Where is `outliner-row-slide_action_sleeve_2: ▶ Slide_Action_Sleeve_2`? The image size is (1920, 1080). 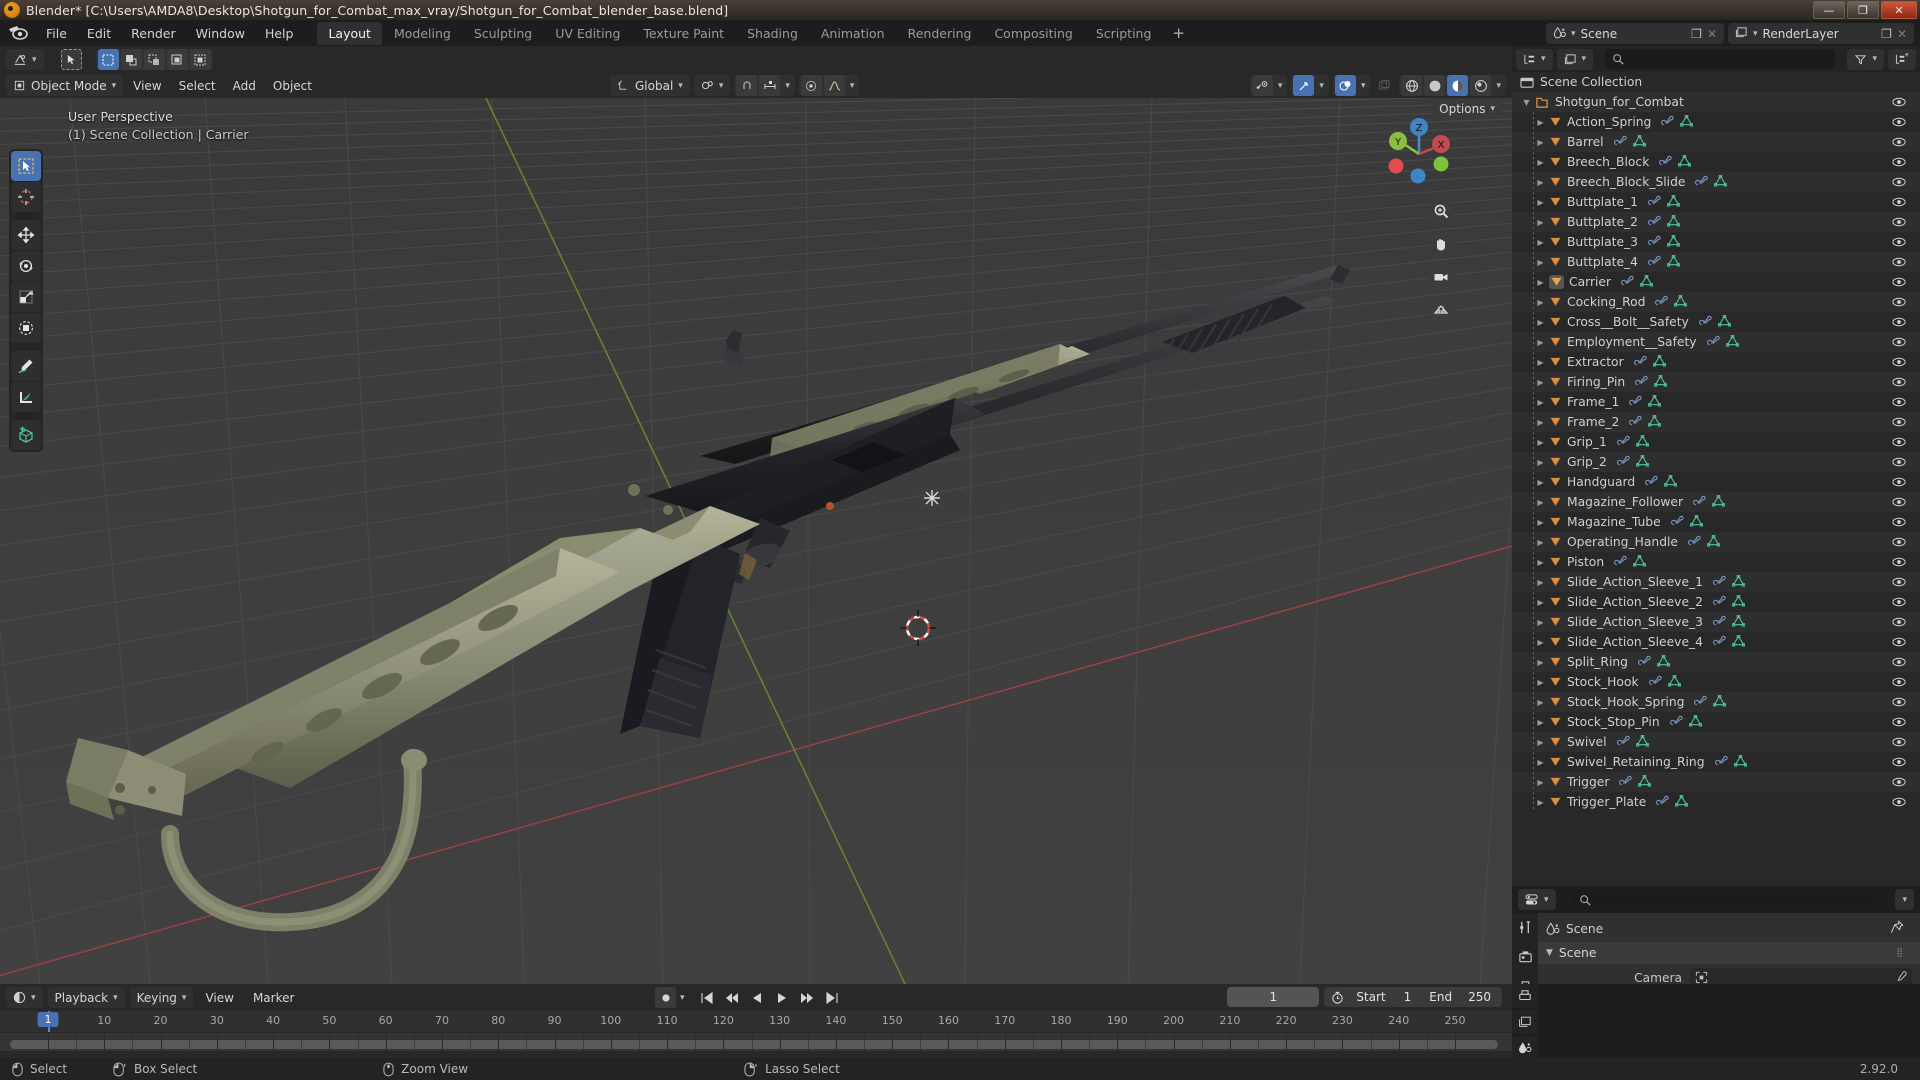
outliner-row-slide_action_sleeve_2: ▶ Slide_Action_Sleeve_2 is located at coordinates (1716, 602).